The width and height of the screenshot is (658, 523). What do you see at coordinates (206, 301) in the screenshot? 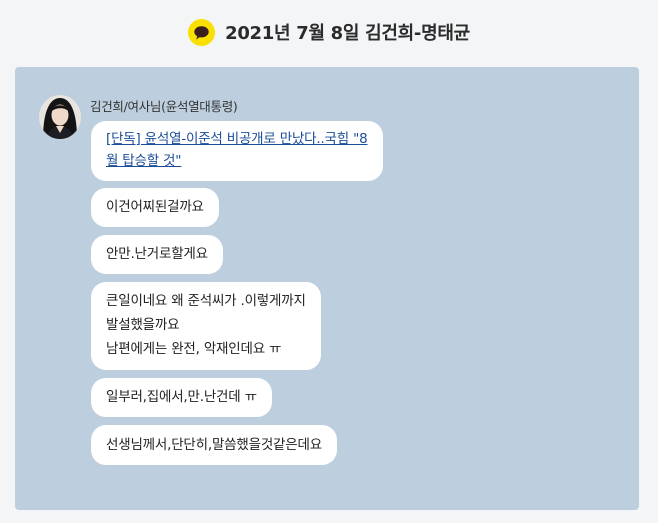
I see `message-text-line-1: 큰일이네요 왜 준석씨가 .이렇게까지` at bounding box center [206, 301].